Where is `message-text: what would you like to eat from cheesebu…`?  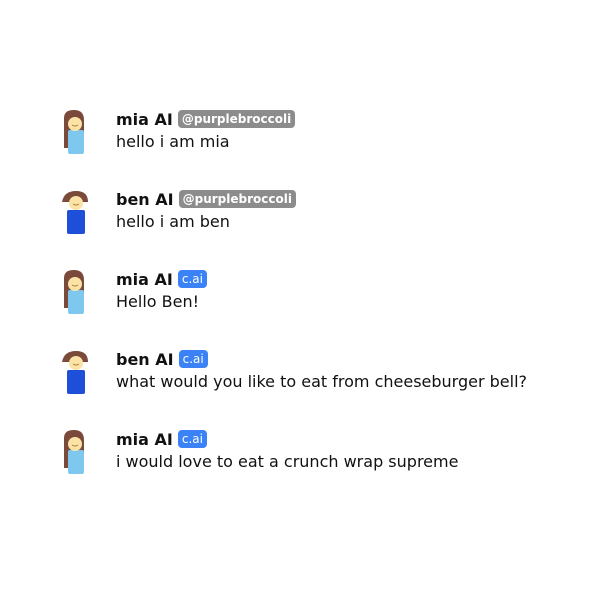 message-text: what would you like to eat from cheesebu… is located at coordinates (322, 381).